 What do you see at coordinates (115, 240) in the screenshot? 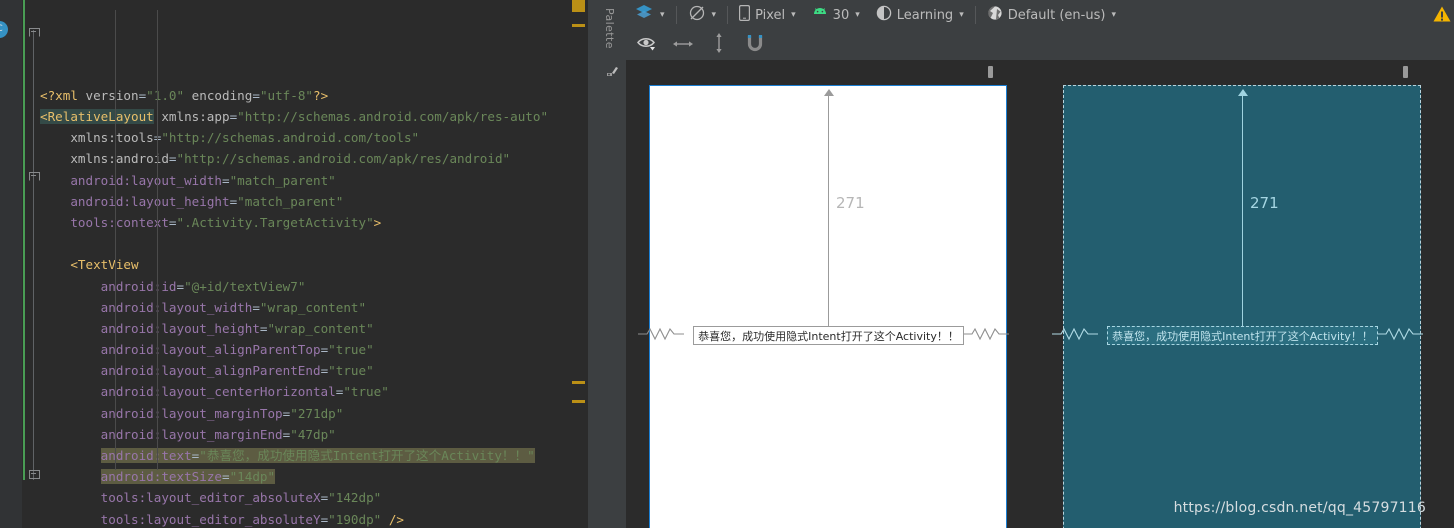
I see `indent-guide` at bounding box center [115, 240].